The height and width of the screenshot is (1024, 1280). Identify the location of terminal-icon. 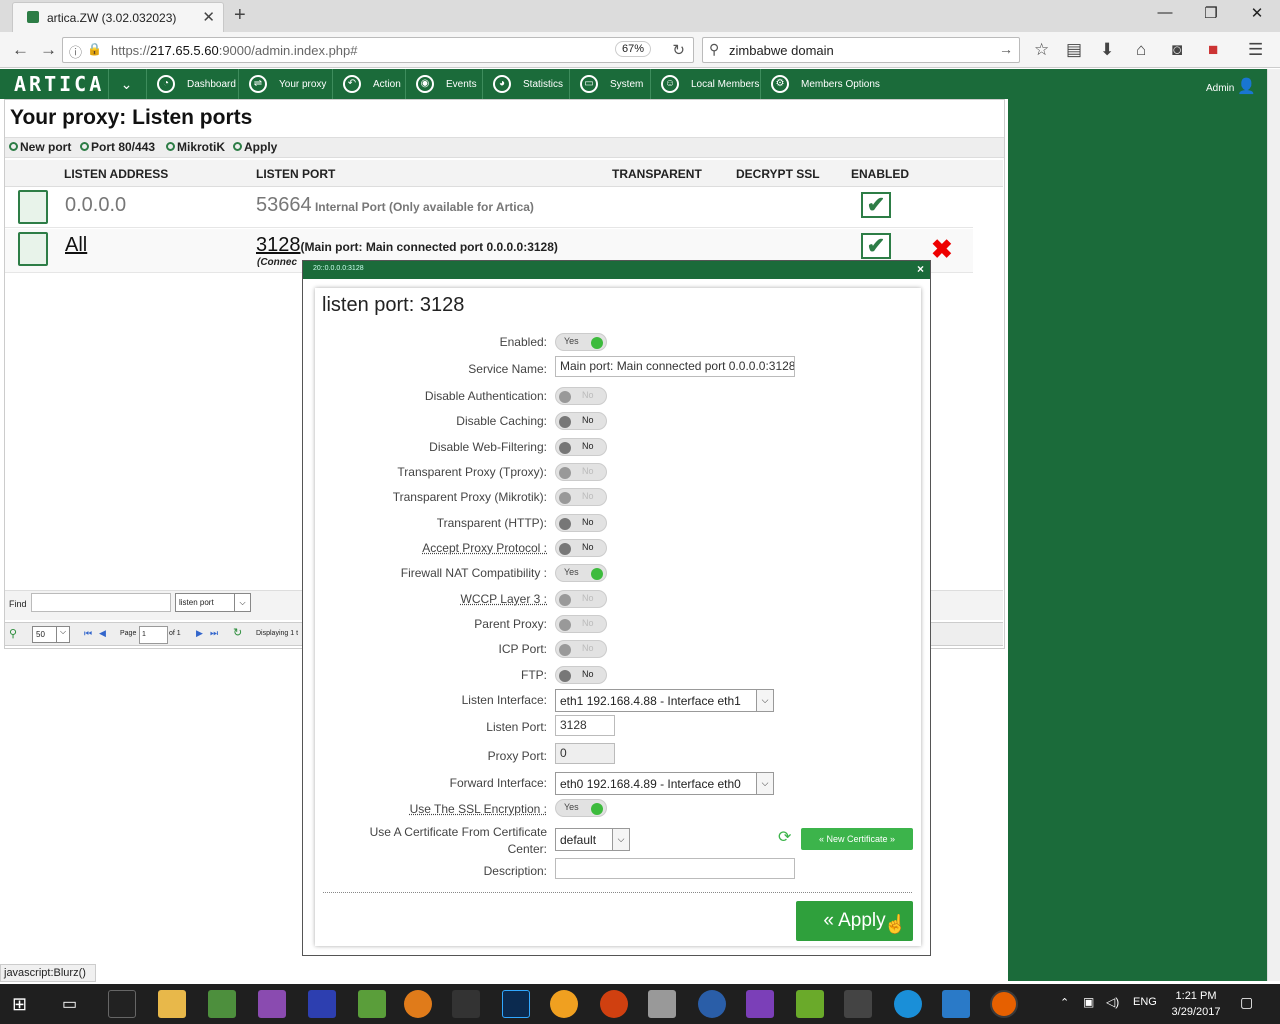
(122, 1004).